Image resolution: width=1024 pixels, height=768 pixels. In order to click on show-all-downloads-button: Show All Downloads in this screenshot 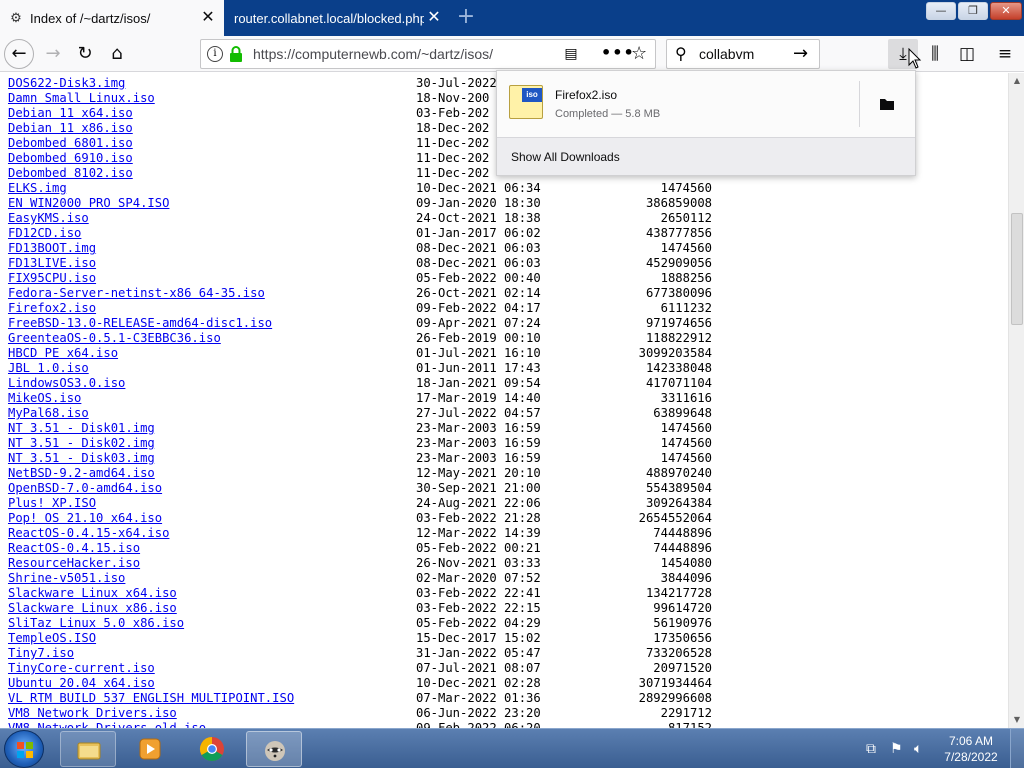, I will do `click(706, 156)`.